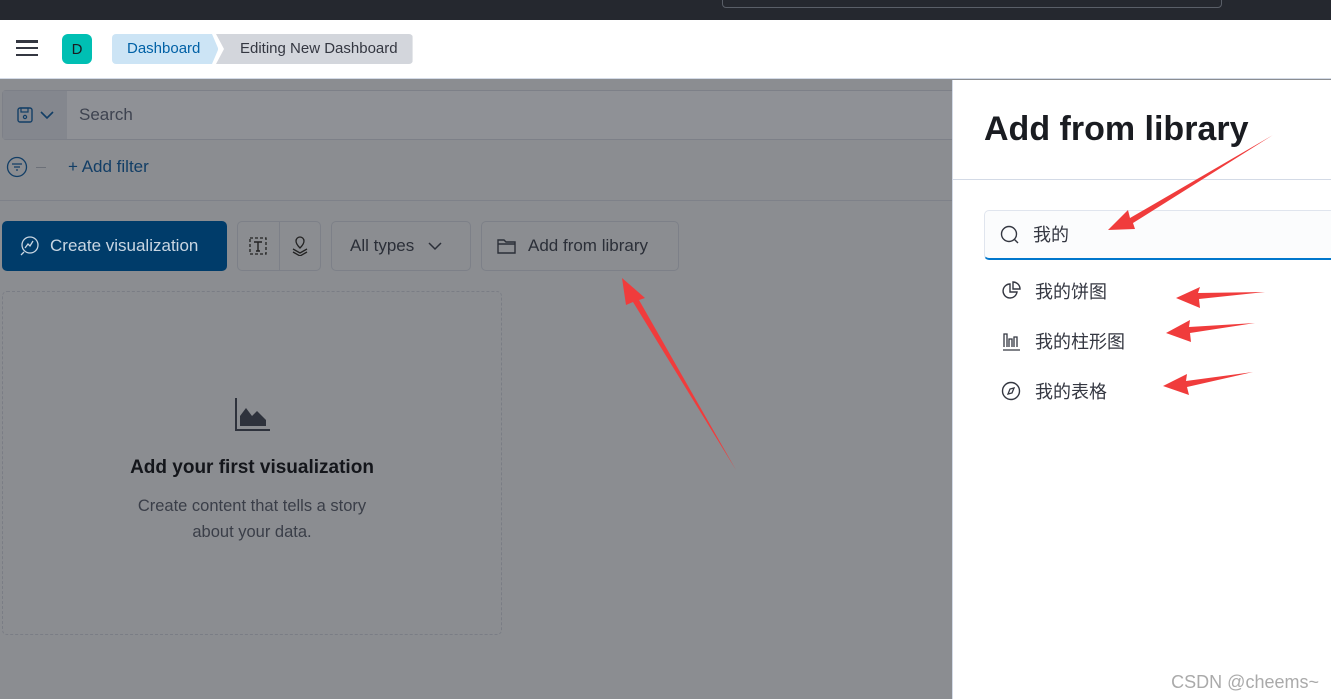 The width and height of the screenshot is (1331, 699). I want to click on app-header: D Dashboard Editing New Dashboard, so click(665, 49).